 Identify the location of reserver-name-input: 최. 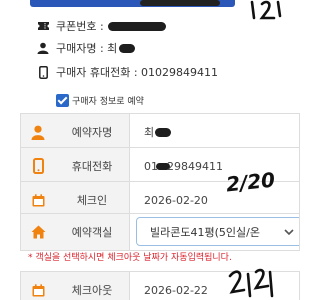
(214, 132).